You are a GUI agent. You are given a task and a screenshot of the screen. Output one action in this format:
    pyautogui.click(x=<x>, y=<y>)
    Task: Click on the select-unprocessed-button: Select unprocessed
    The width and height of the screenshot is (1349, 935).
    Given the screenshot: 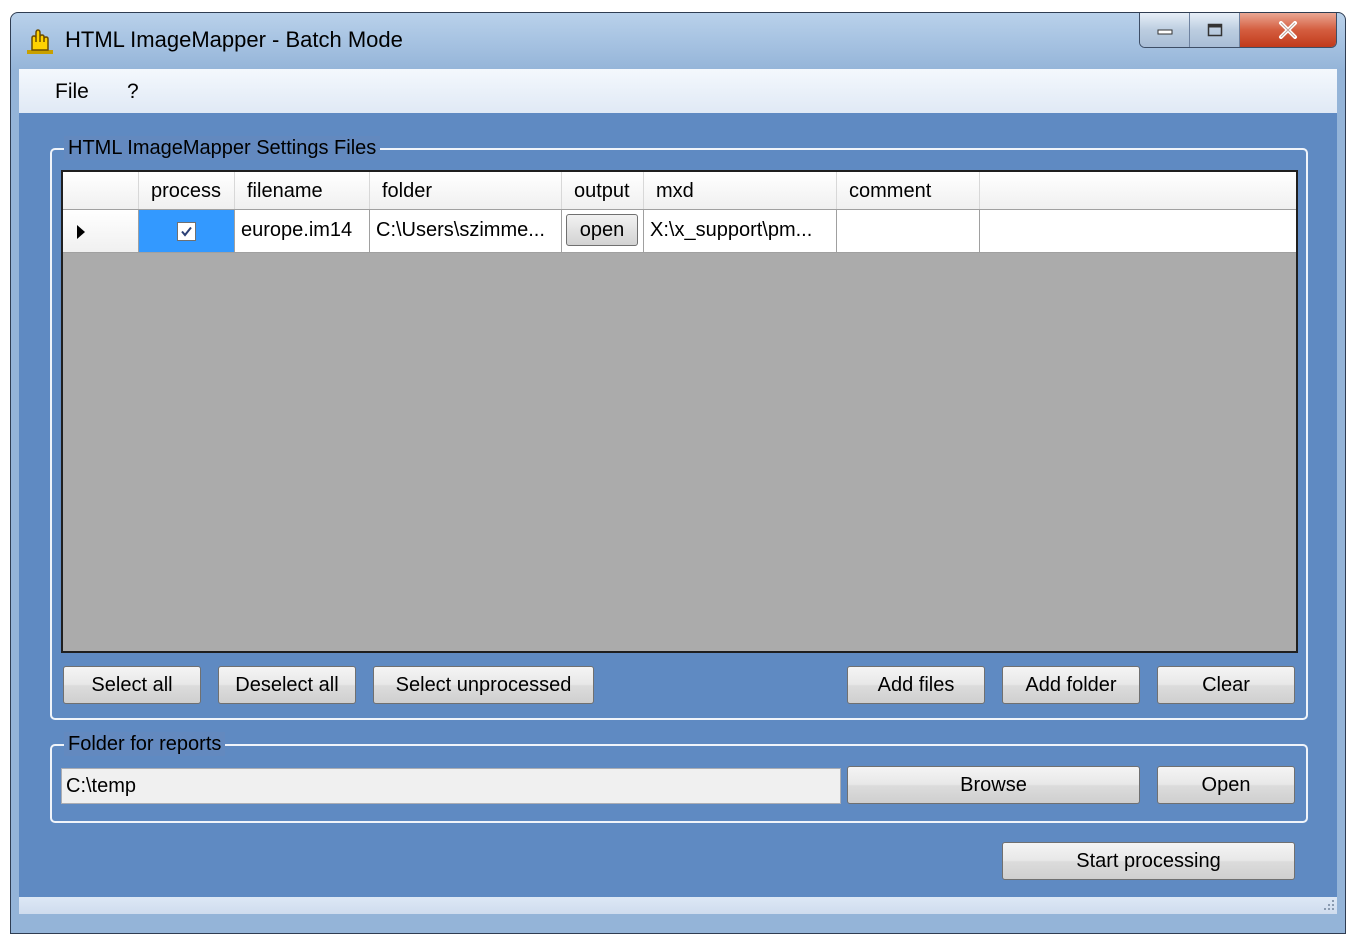 What is the action you would take?
    pyautogui.click(x=483, y=685)
    